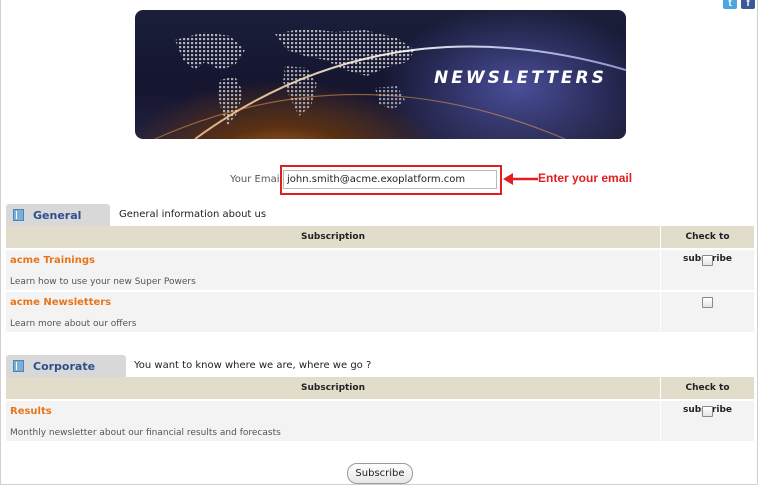  I want to click on banner-title: NEWSLETTERS, so click(520, 78).